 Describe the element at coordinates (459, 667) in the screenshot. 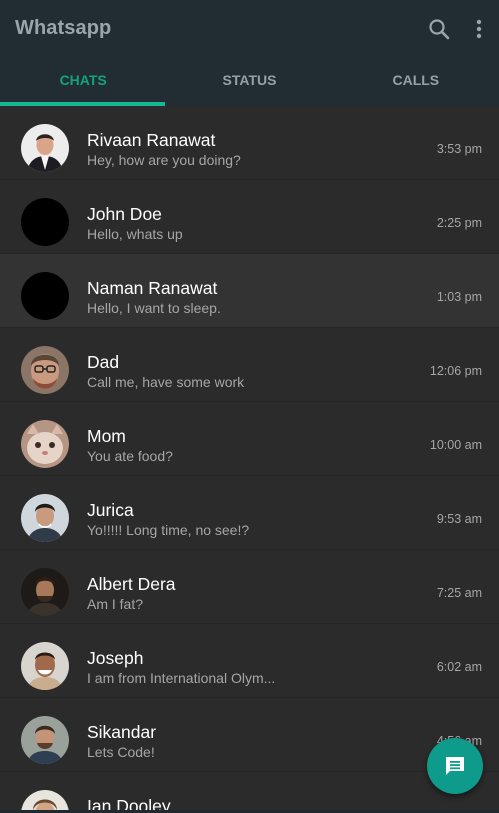

I see `chat-time: 6:02 am` at that location.